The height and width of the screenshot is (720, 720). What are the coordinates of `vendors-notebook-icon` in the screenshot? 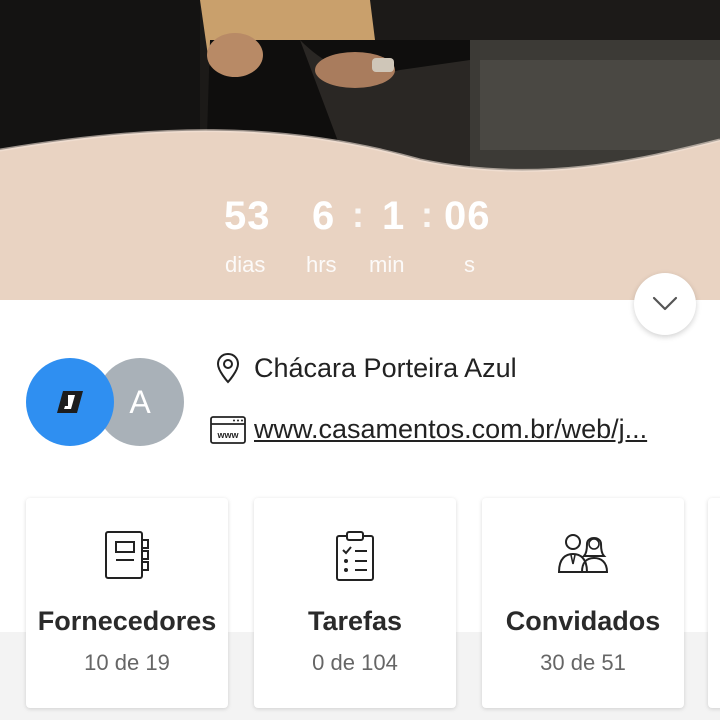 It's located at (127, 555).